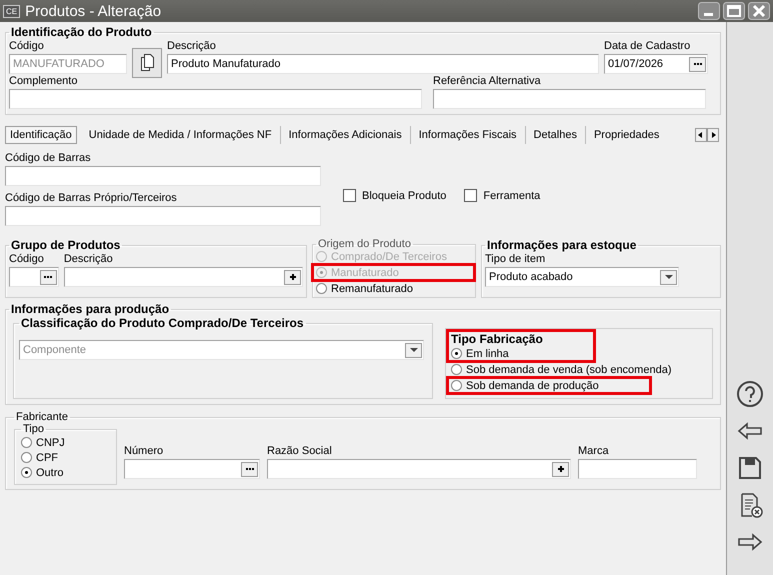  What do you see at coordinates (66, 245) in the screenshot?
I see `group-title: Grupo de Produtos` at bounding box center [66, 245].